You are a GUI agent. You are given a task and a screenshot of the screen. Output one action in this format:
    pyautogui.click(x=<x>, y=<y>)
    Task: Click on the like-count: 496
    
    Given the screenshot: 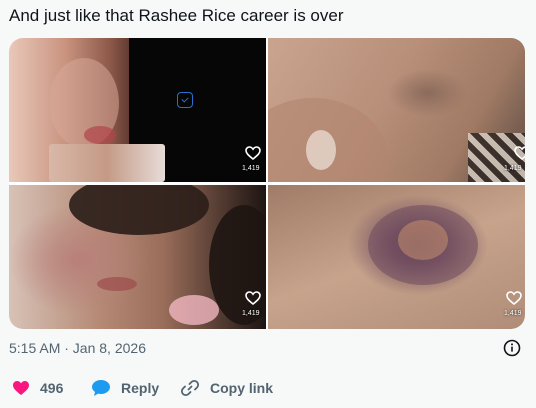 What is the action you would take?
    pyautogui.click(x=52, y=388)
    